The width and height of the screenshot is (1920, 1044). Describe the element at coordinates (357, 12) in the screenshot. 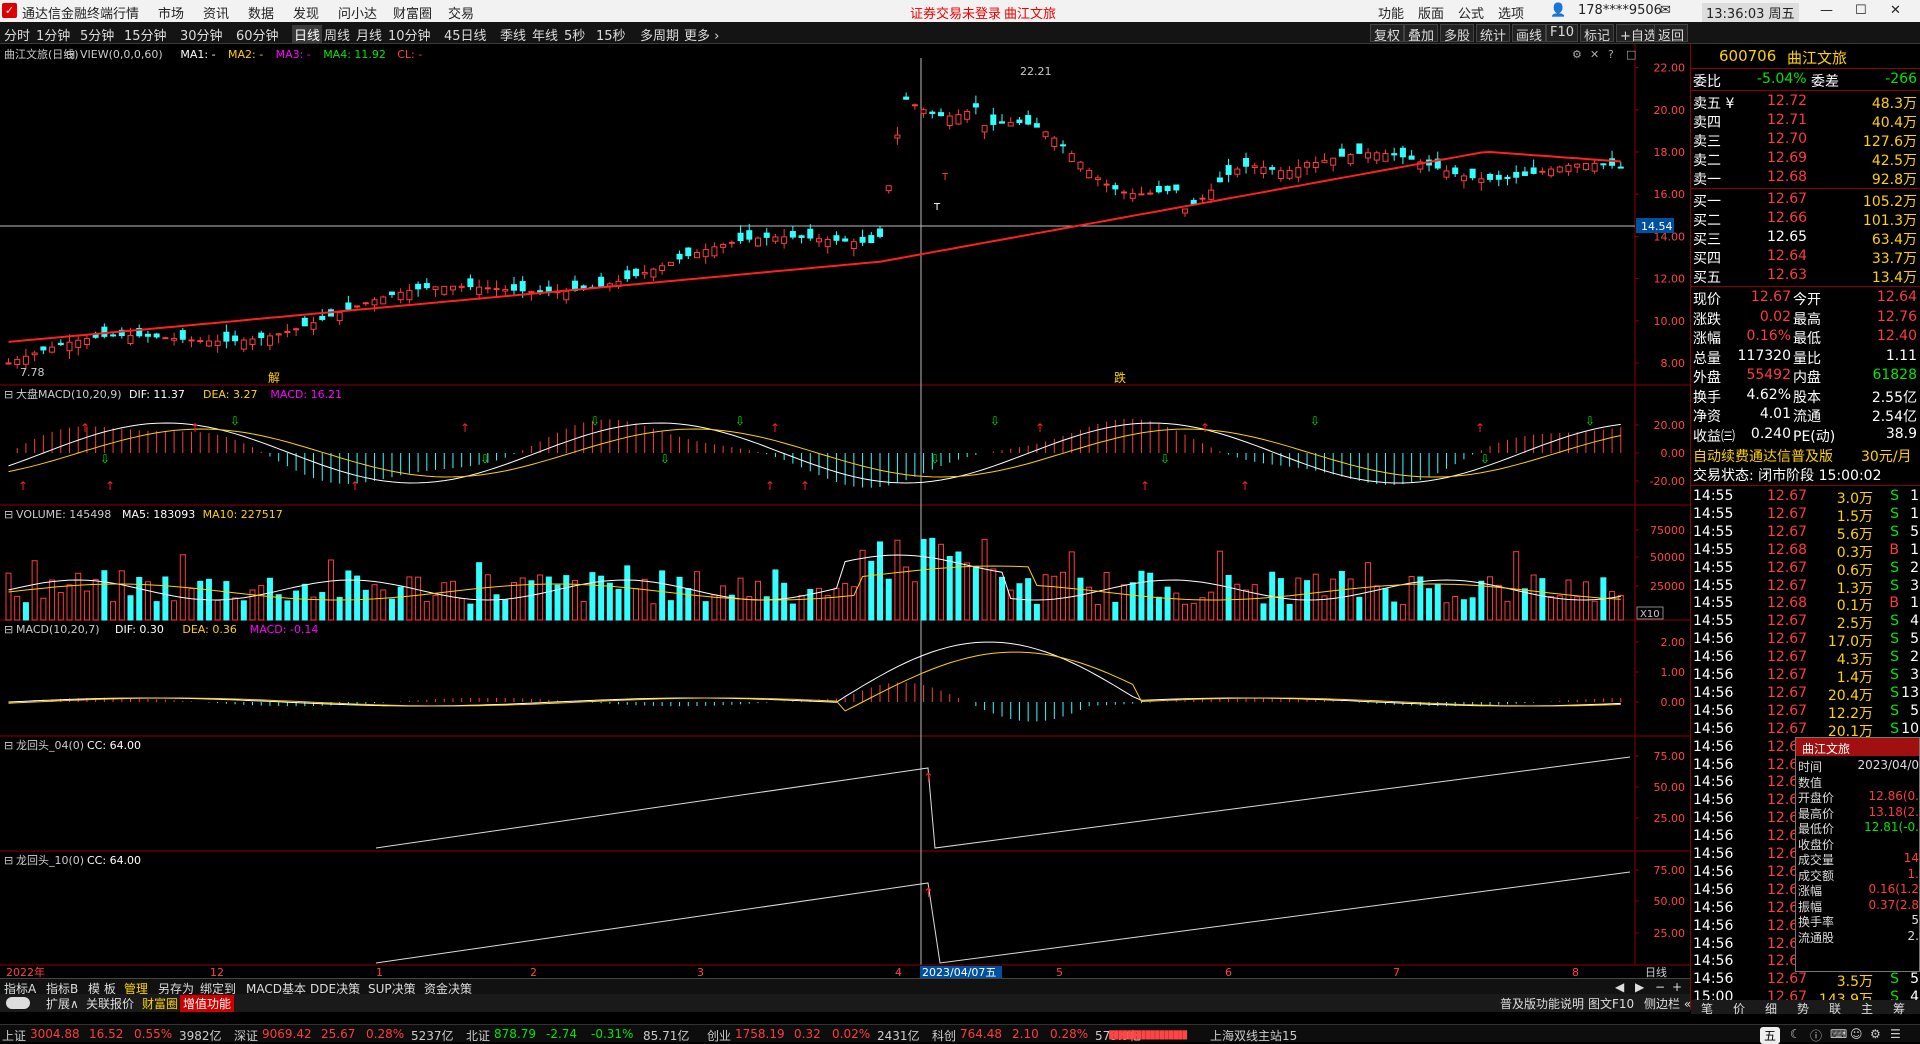

I see `menu-wenxiaoda: 问小达` at that location.